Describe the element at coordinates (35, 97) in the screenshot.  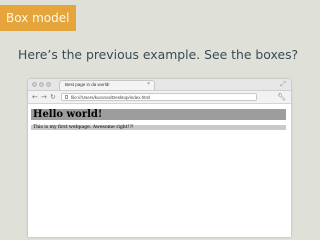
I see `back-arrow-icon: ←` at that location.